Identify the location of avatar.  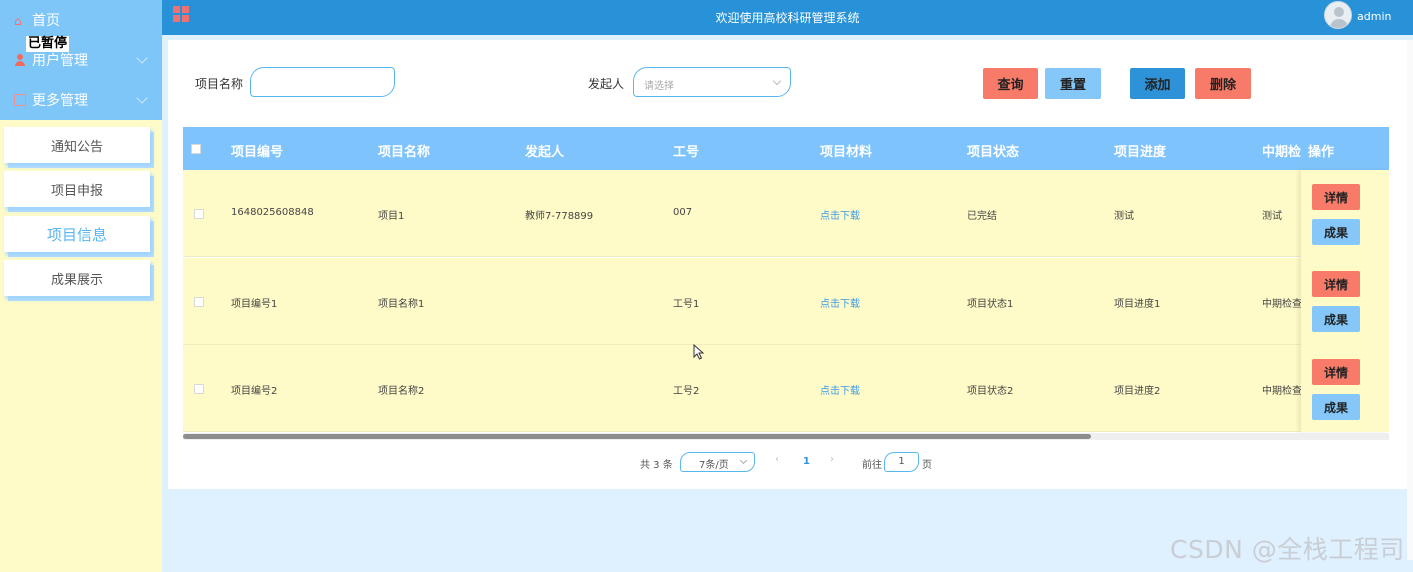
(1338, 15).